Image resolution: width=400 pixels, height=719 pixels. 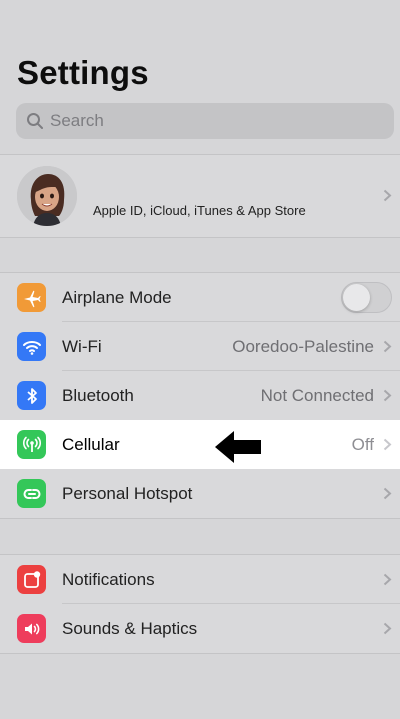 I want to click on bluetooth-icon, so click(x=31, y=395).